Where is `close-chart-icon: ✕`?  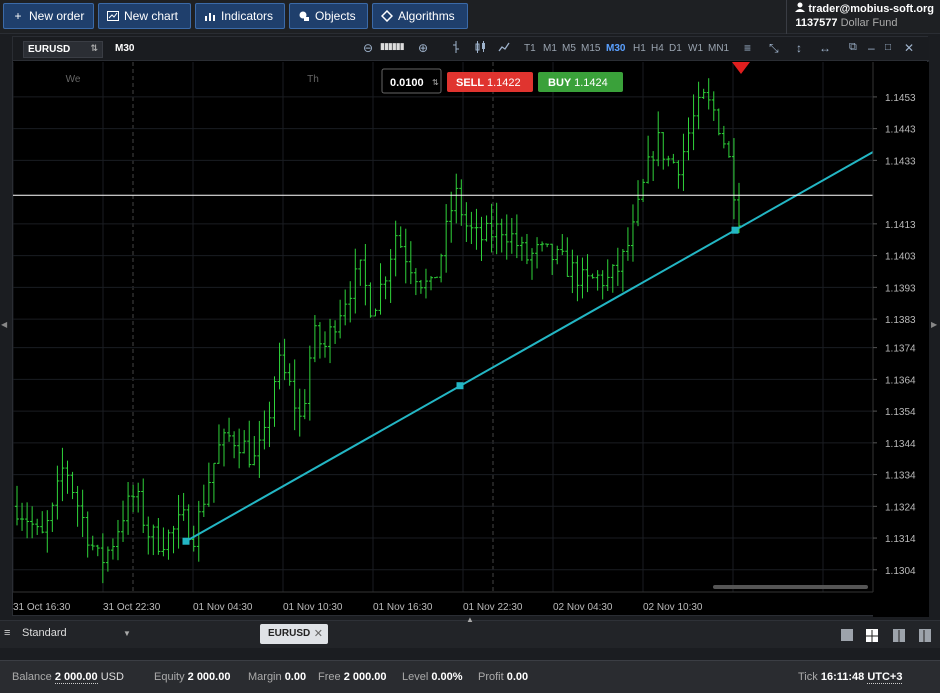 close-chart-icon: ✕ is located at coordinates (909, 48).